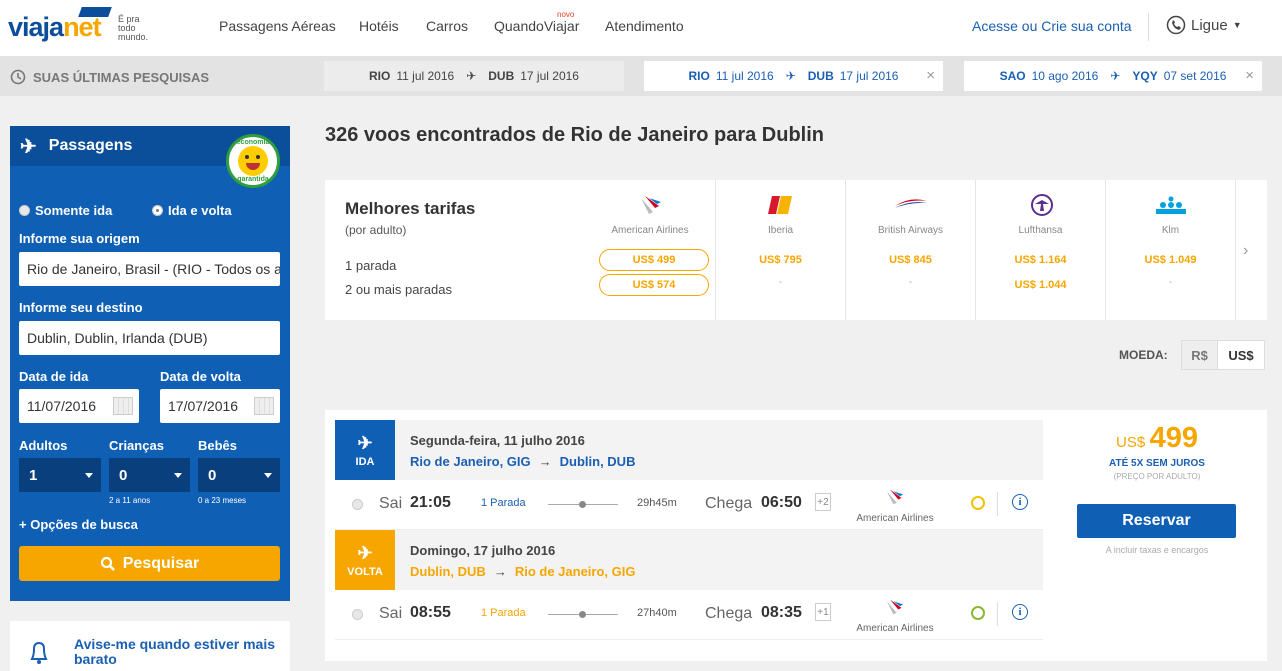  I want to click on fare-column-iberia: Iberia US$ 795 -, so click(780, 250).